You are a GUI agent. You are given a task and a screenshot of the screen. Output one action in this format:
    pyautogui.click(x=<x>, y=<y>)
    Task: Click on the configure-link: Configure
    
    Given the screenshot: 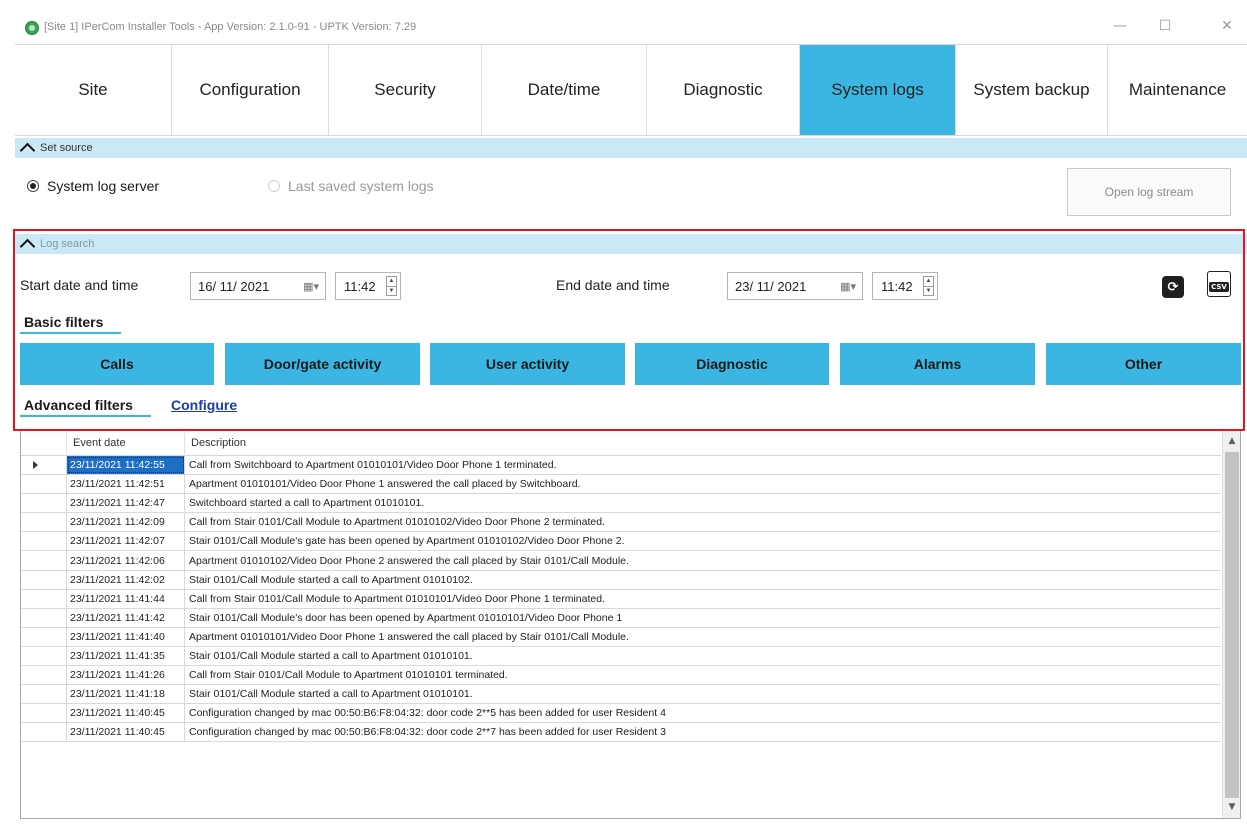 What is the action you would take?
    pyautogui.click(x=204, y=405)
    